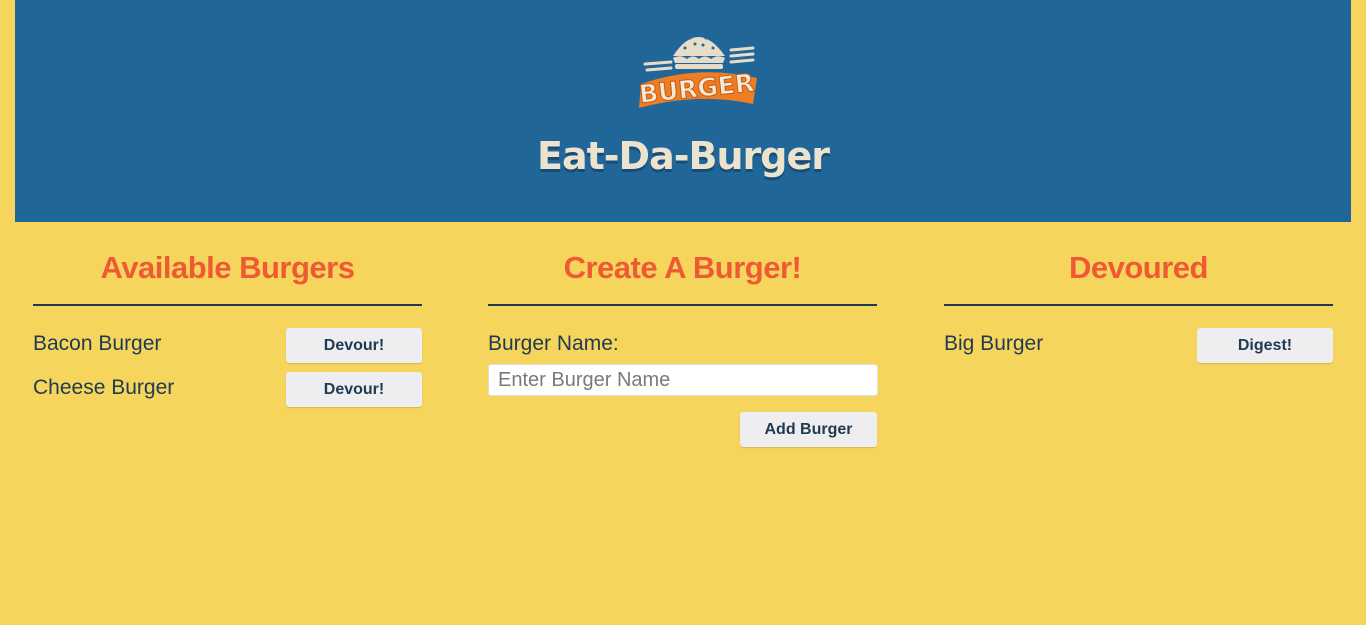 This screenshot has width=1366, height=625. I want to click on burger-logo-icon: BURGER, so click(697, 70).